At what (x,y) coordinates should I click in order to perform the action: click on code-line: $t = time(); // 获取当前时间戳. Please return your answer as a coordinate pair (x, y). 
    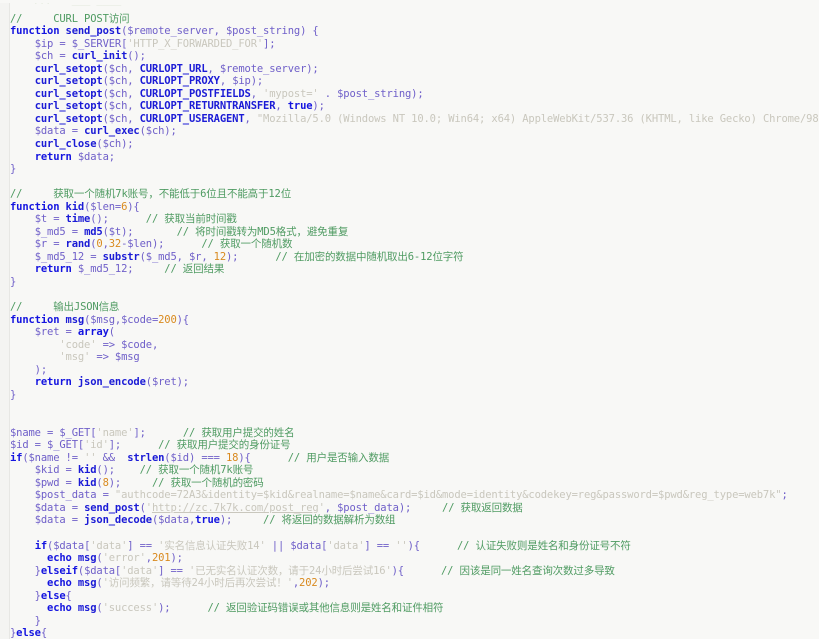
    Looking at the image, I should click on (409, 219).